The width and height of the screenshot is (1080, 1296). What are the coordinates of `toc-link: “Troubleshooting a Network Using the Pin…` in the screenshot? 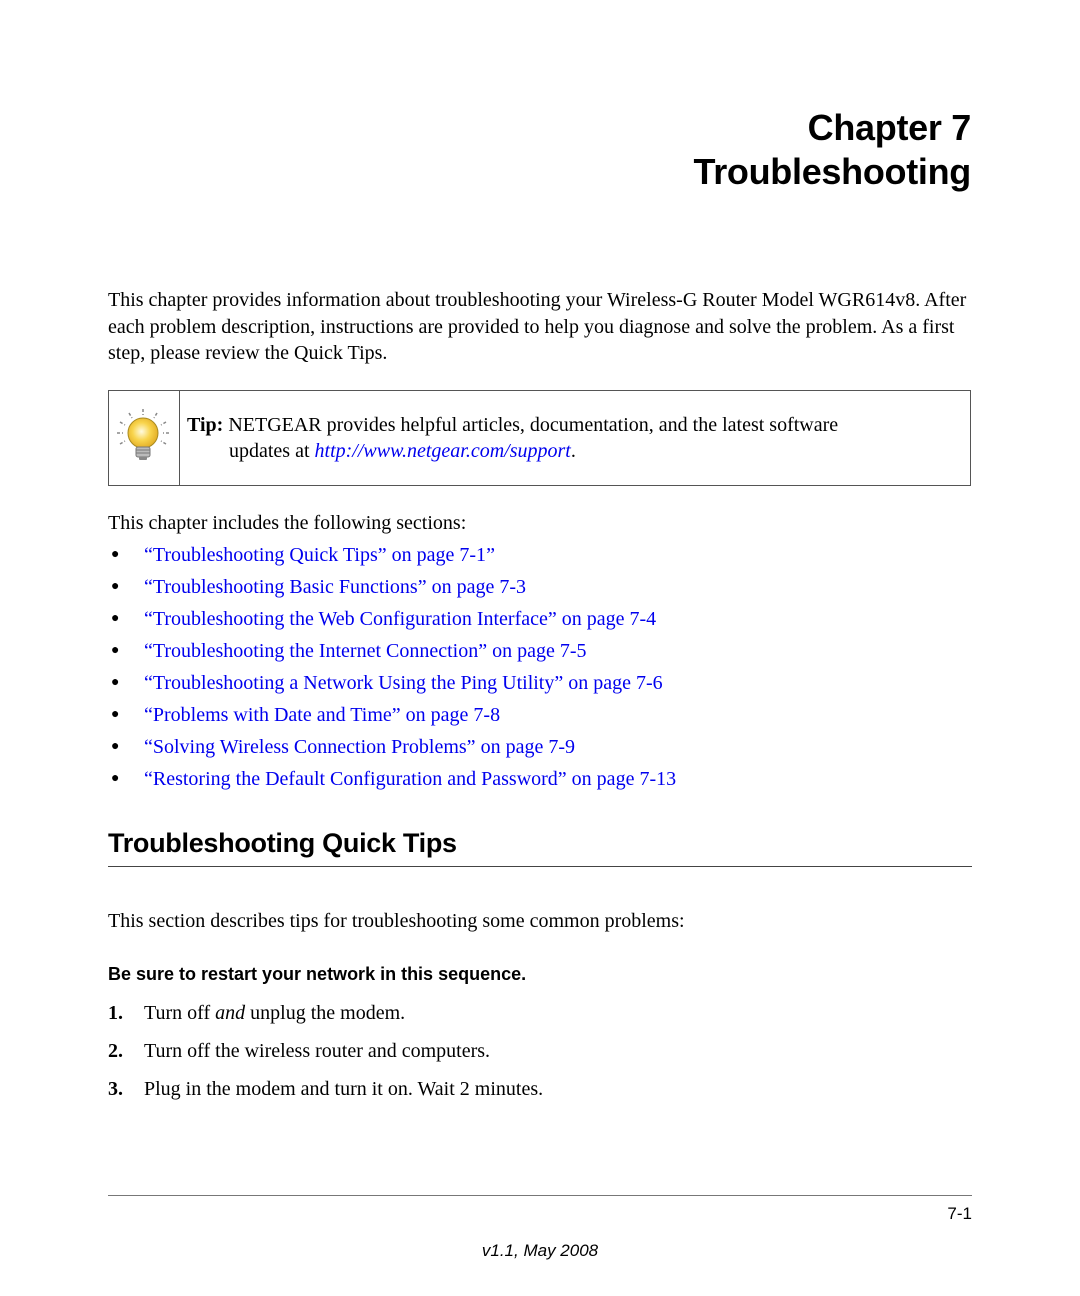 It's located at (403, 683).